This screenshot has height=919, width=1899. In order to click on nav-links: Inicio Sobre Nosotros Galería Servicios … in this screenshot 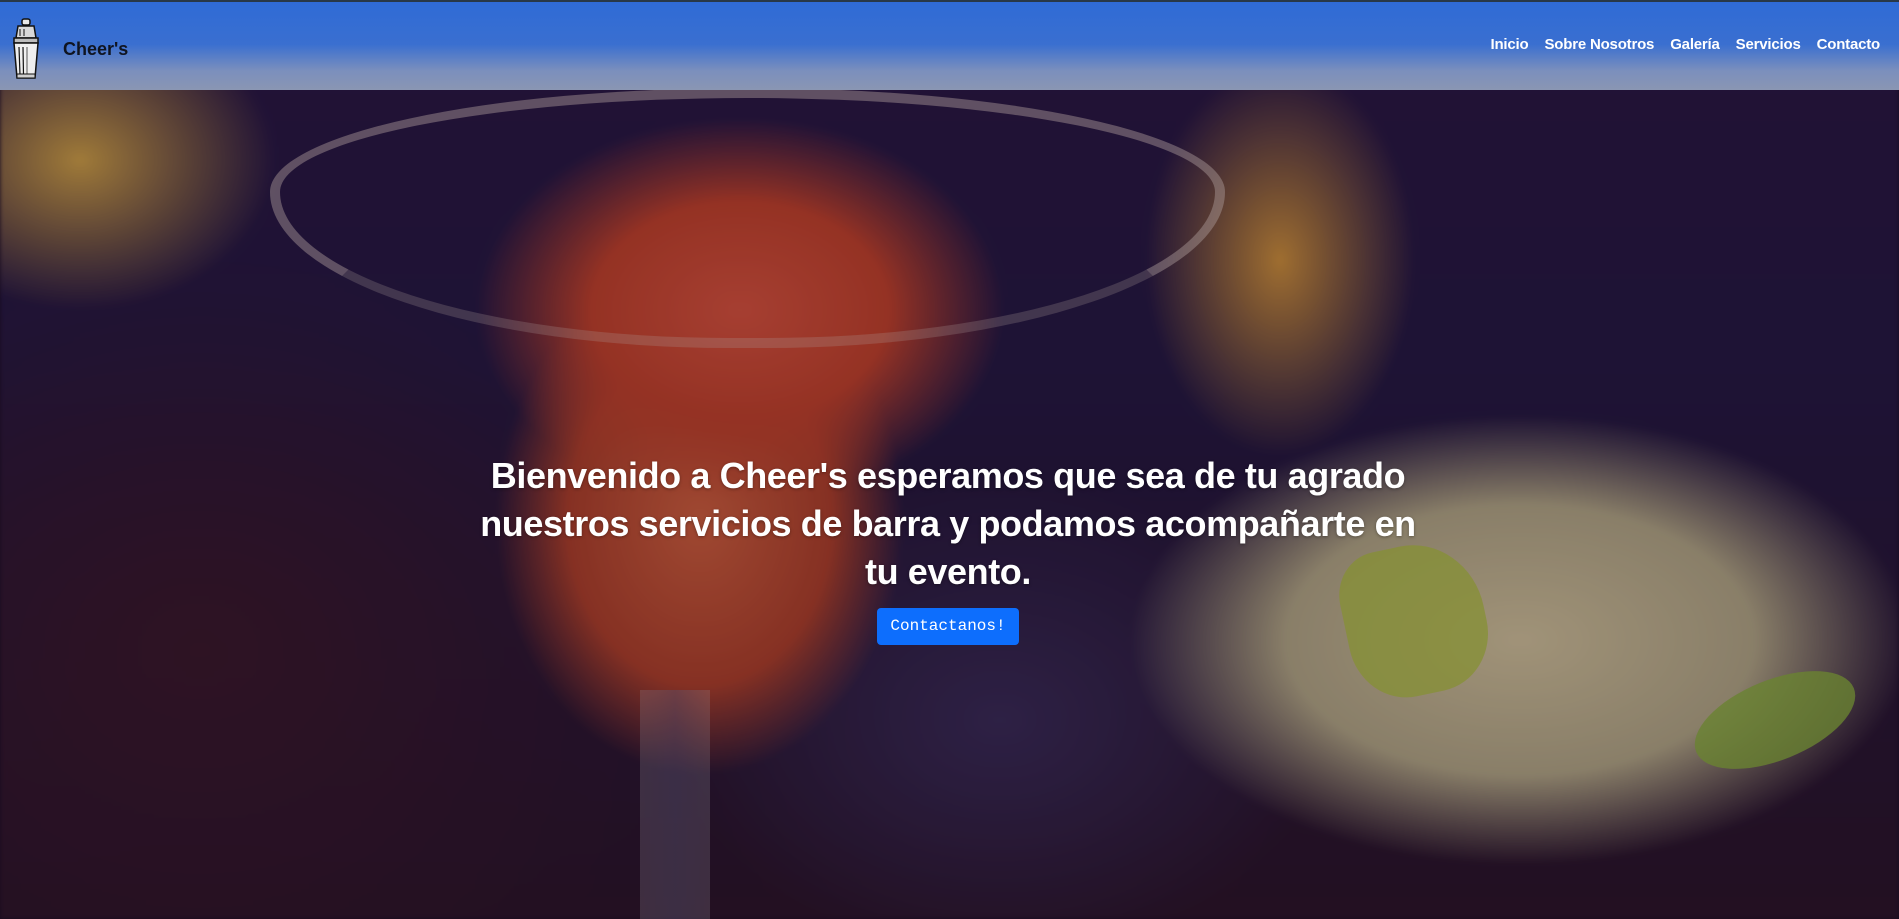, I will do `click(1678, 44)`.